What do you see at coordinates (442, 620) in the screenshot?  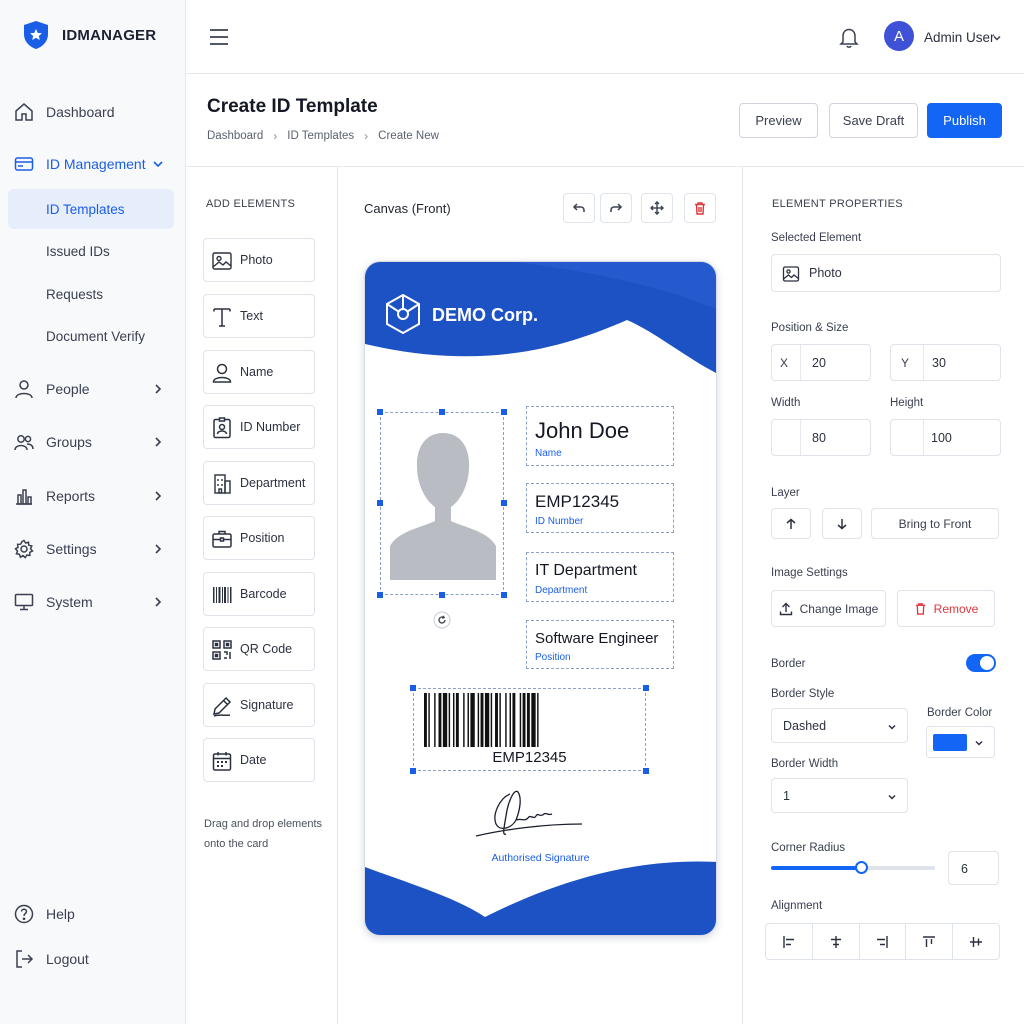 I see `rotate-handle-icon` at bounding box center [442, 620].